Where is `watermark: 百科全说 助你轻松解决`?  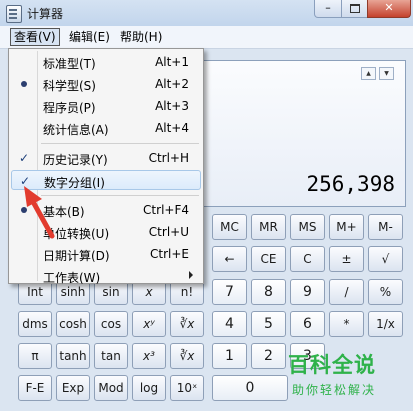
watermark: 百科全说 助你轻松解决 is located at coordinates (342, 377).